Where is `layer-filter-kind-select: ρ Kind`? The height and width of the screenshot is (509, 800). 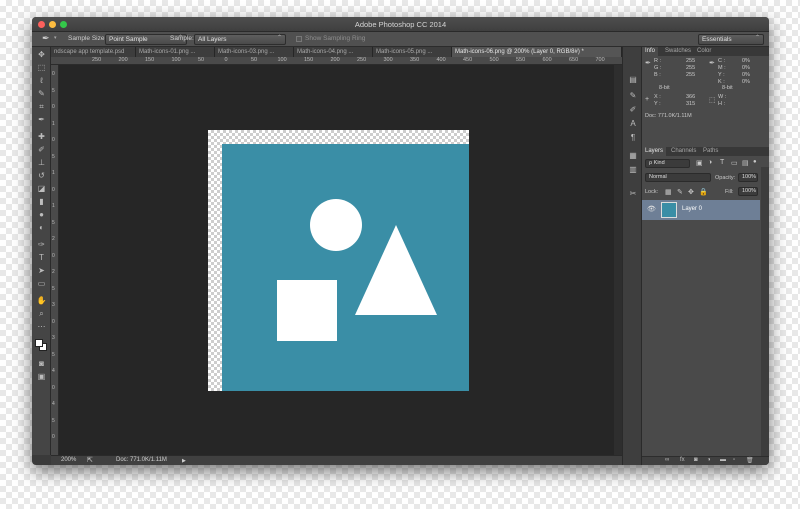
layer-filter-kind-select: ρ Kind is located at coordinates (667, 163).